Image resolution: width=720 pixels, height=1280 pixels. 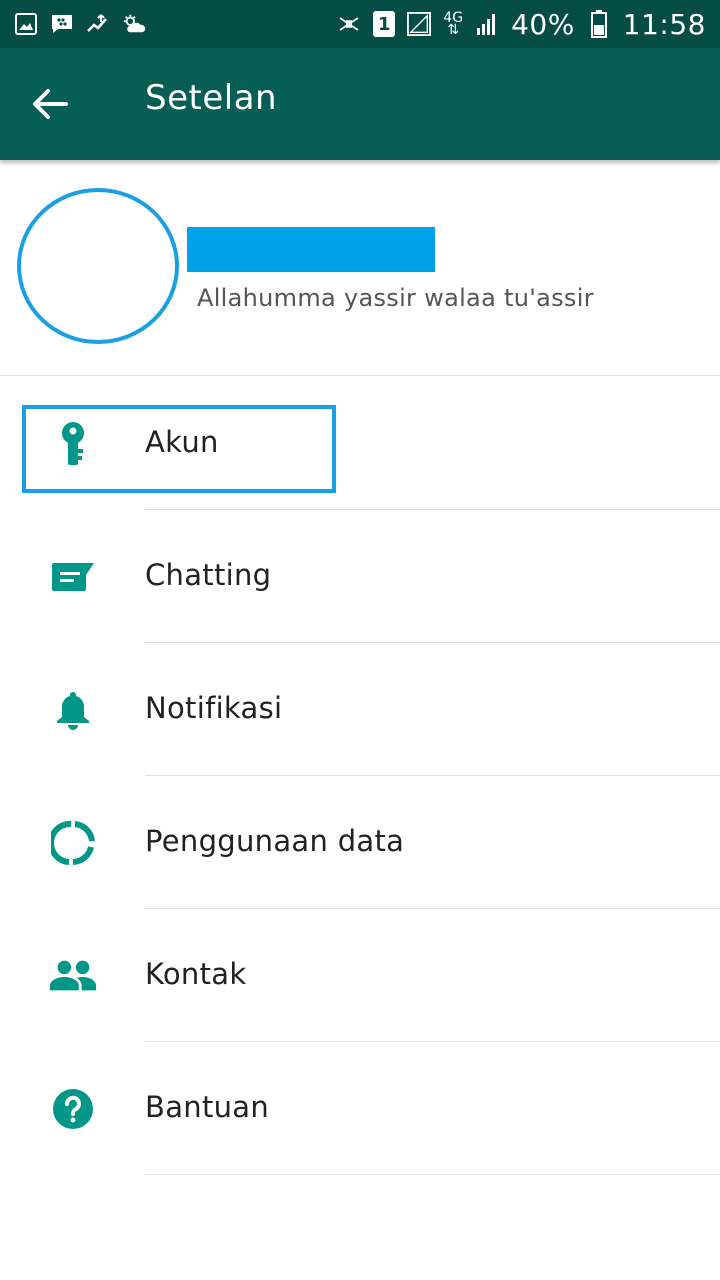 I want to click on status-bar-right: 1 4G ⇅ 40% 11:58, so click(x=521, y=24).